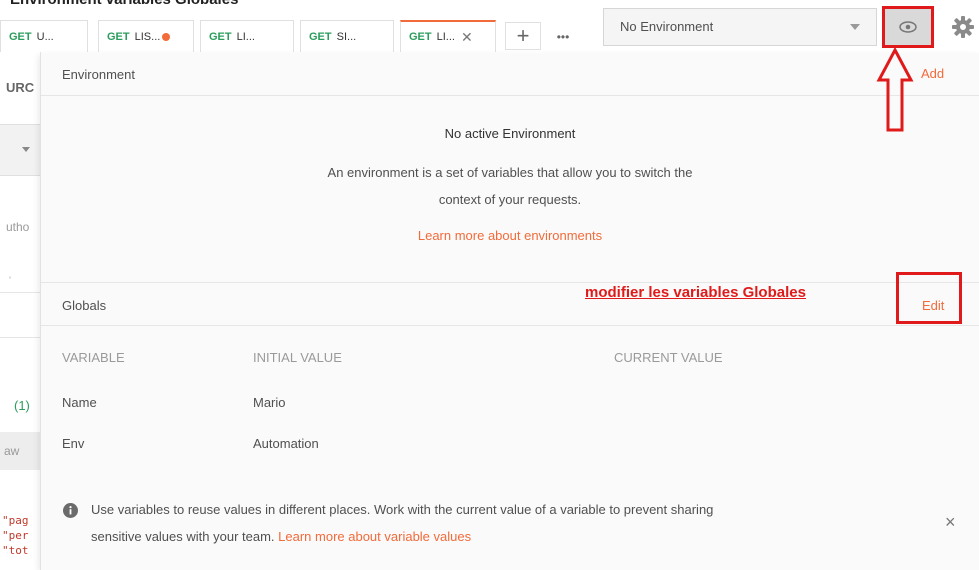 This screenshot has width=979, height=570. Describe the element at coordinates (695, 292) in the screenshot. I see `annotation-modify-globals: modifier les variables Globales` at that location.